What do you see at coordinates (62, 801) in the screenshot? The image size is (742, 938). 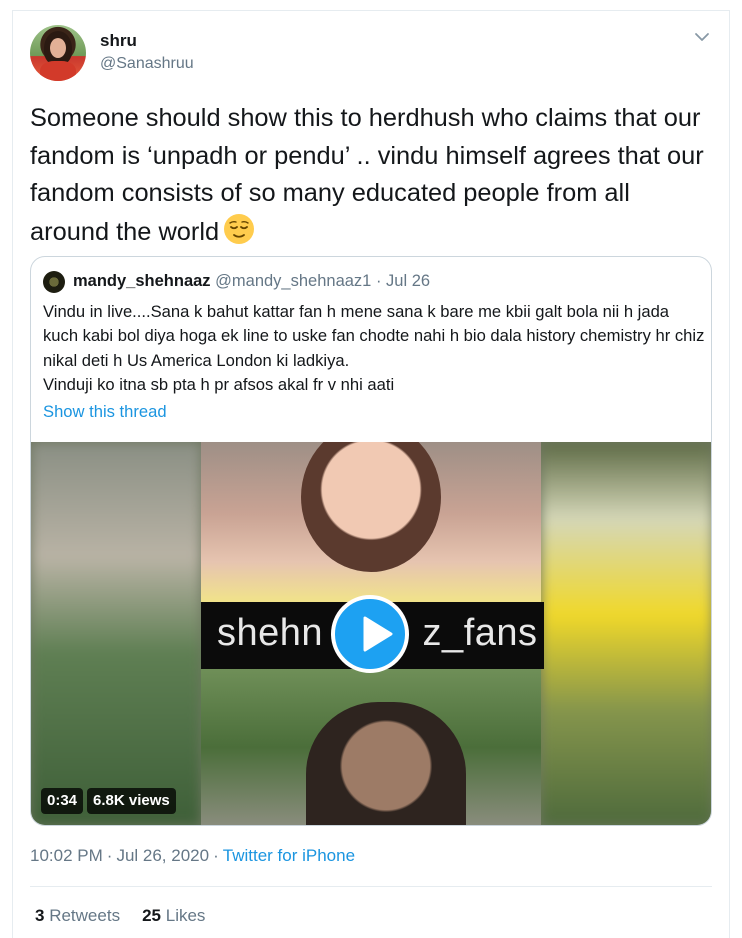 I see `video-duration-badge: 0:34` at bounding box center [62, 801].